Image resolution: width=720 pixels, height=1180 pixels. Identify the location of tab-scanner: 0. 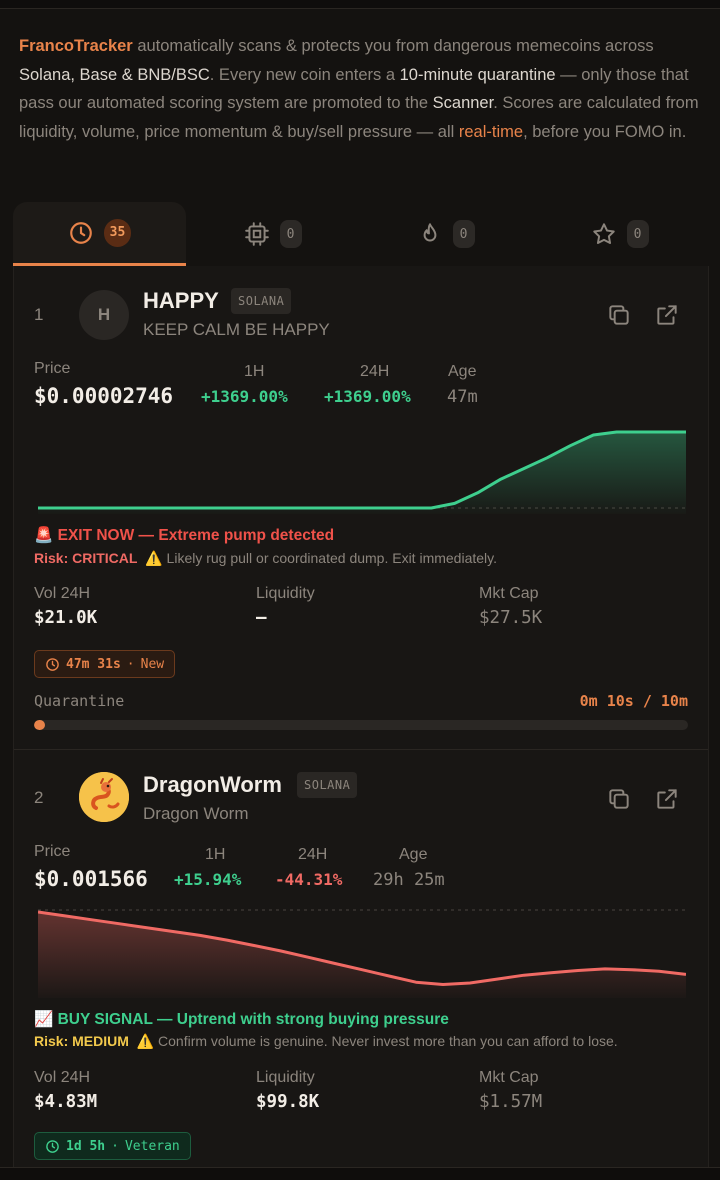
(272, 234).